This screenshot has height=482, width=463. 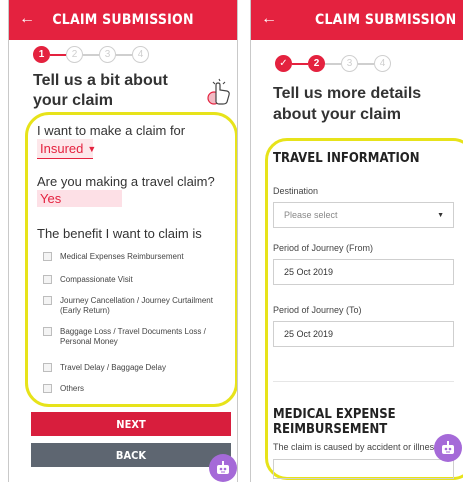 What do you see at coordinates (119, 233) in the screenshot?
I see `benefit-label: The benefit I want to claim is` at bounding box center [119, 233].